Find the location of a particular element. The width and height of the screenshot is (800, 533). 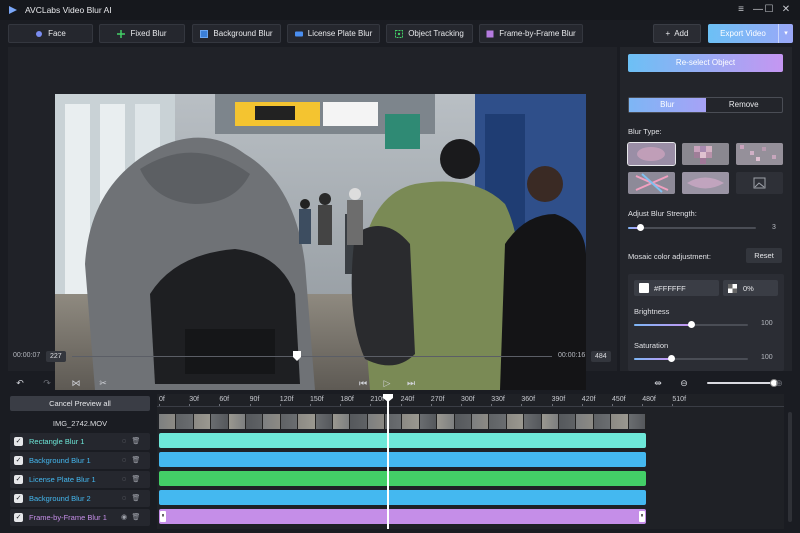

blur-type-color-swirl is located at coordinates (651, 183).